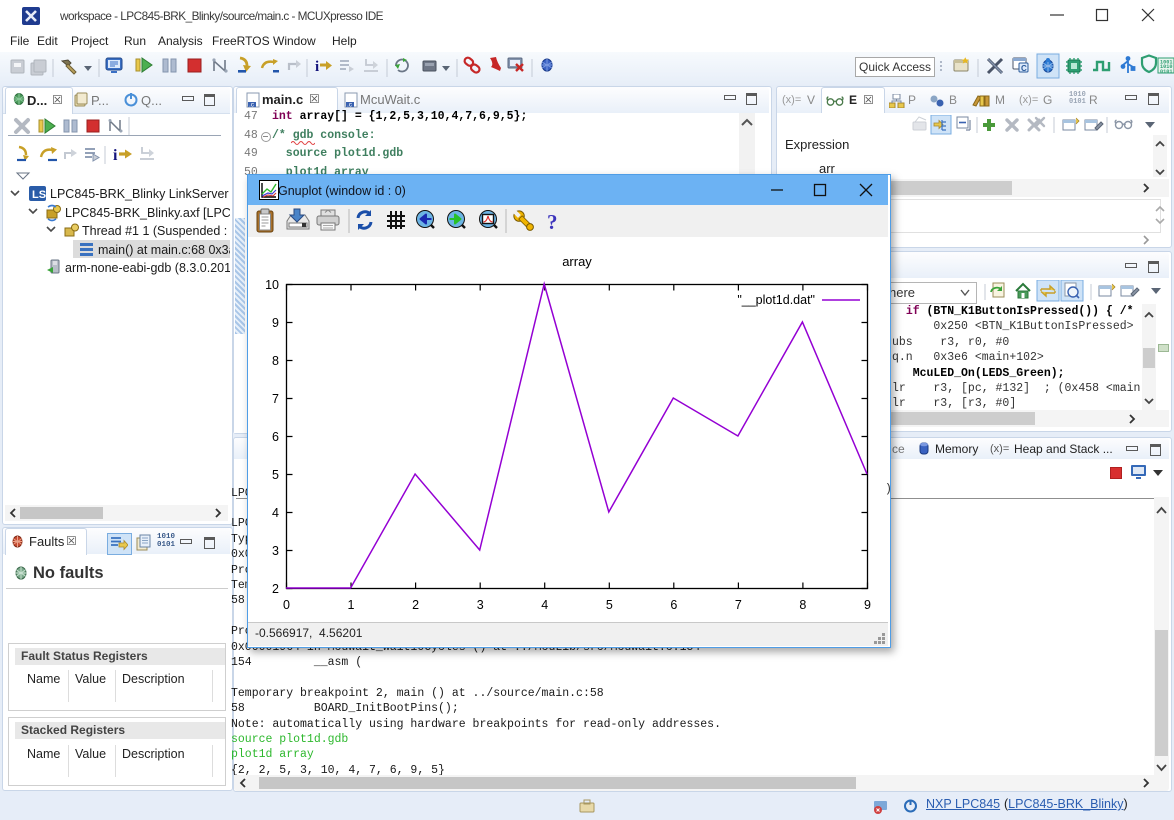 This screenshot has width=1174, height=820. Describe the element at coordinates (1024, 68) in the screenshot. I see `svg-text: C` at that location.